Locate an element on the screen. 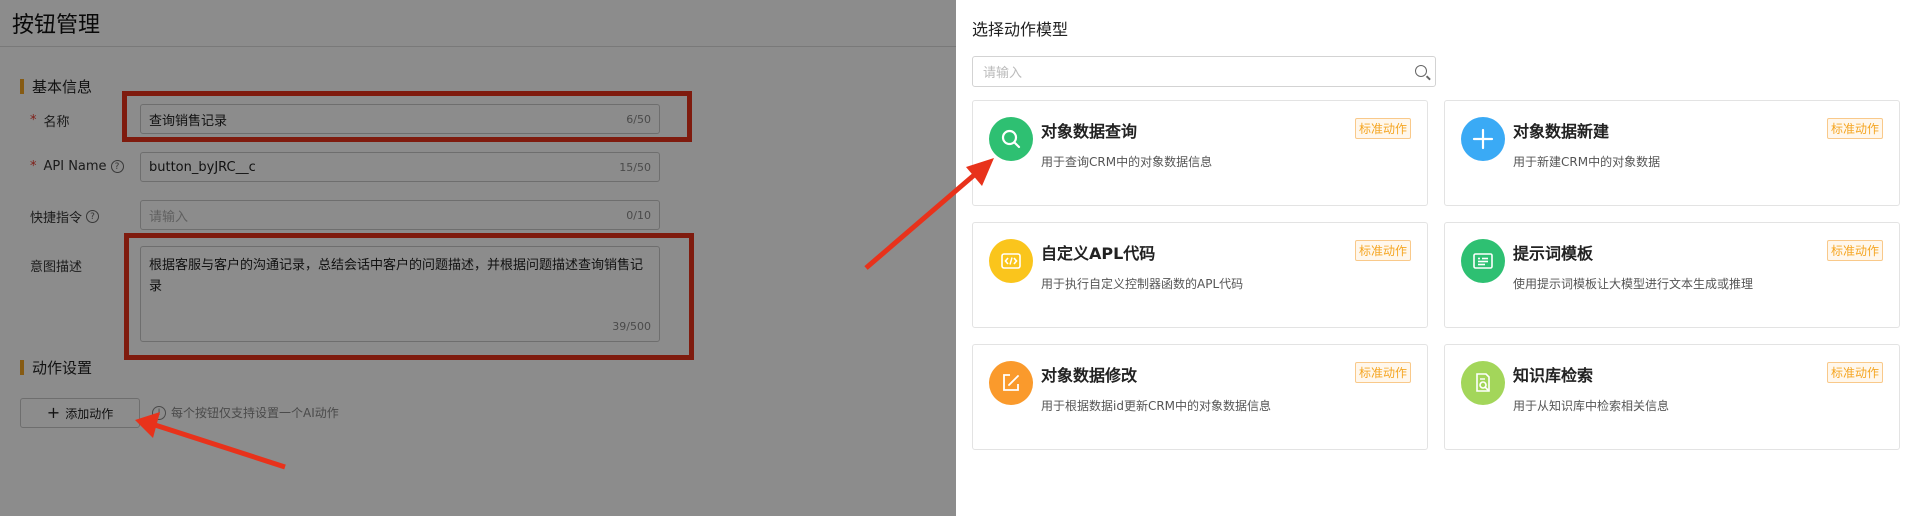 The width and height of the screenshot is (1916, 516). api-name-input: button_byJRC__c 15/50 is located at coordinates (400, 167).